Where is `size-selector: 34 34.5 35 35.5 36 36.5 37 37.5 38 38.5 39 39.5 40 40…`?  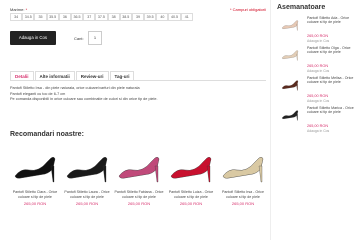
size-selector: 34 34.5 35 35.5 36 36.5 37 37.5 38 38.5 39 39.5 40 40… is located at coordinates (101, 17).